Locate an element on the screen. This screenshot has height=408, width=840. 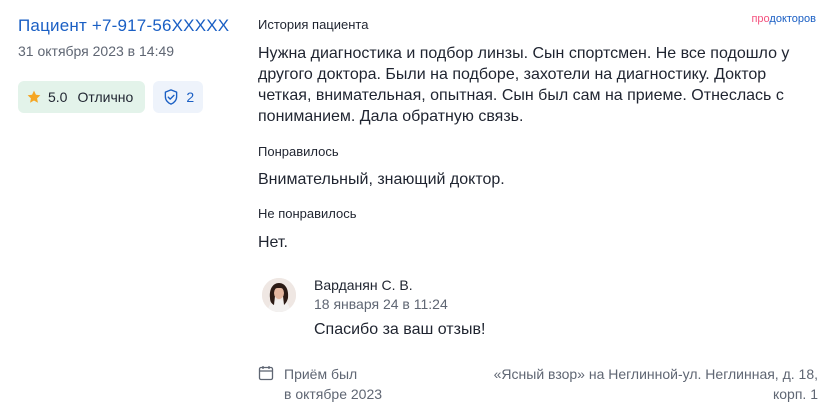
visit-line-1: Приём был is located at coordinates (321, 374).